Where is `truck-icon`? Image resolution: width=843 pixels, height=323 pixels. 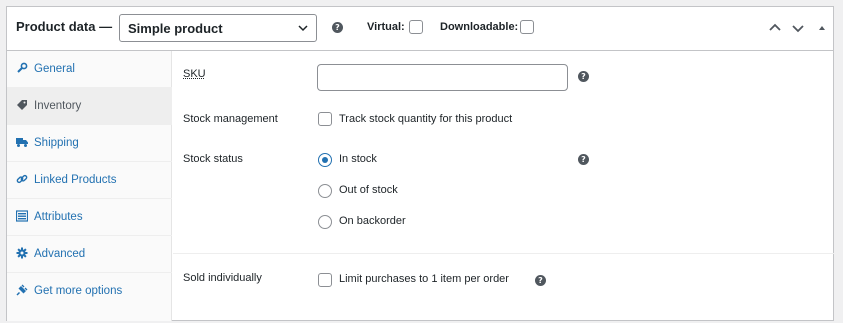
truck-icon is located at coordinates (22, 142).